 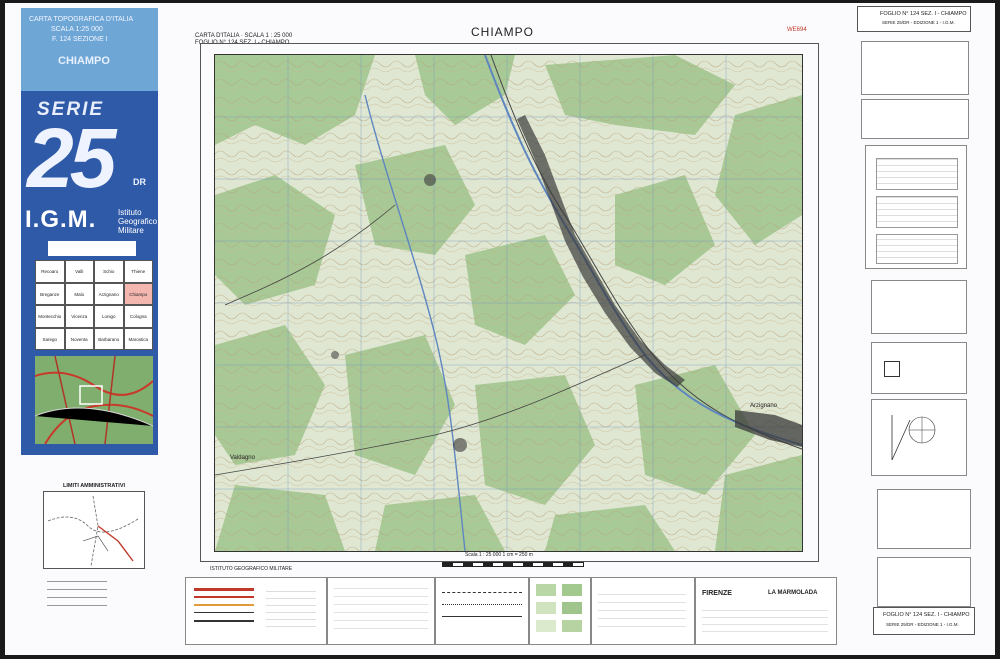 What do you see at coordinates (80, 39) in the screenshot?
I see `cover-line-3: F. 124 SEZIONE I` at bounding box center [80, 39].